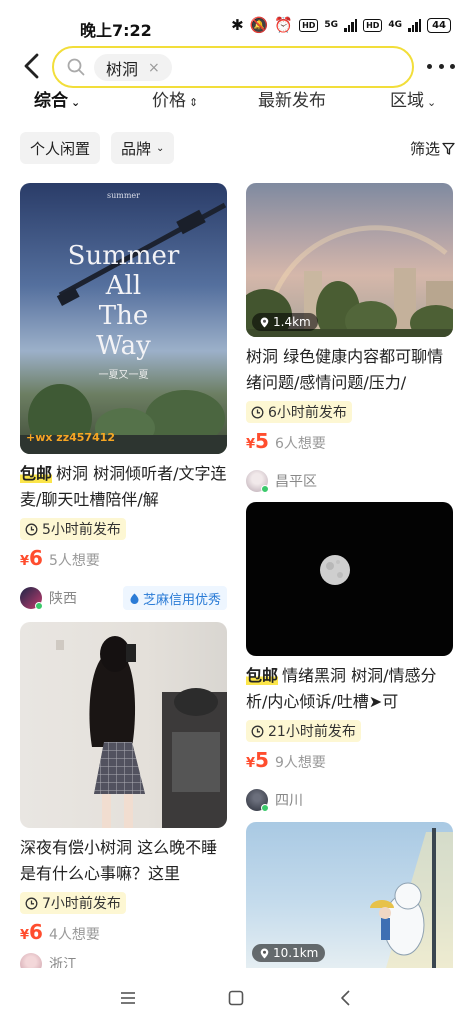 The image size is (473, 1024). Describe the element at coordinates (123, 346) in the screenshot. I see `image-title-line: Way` at that location.